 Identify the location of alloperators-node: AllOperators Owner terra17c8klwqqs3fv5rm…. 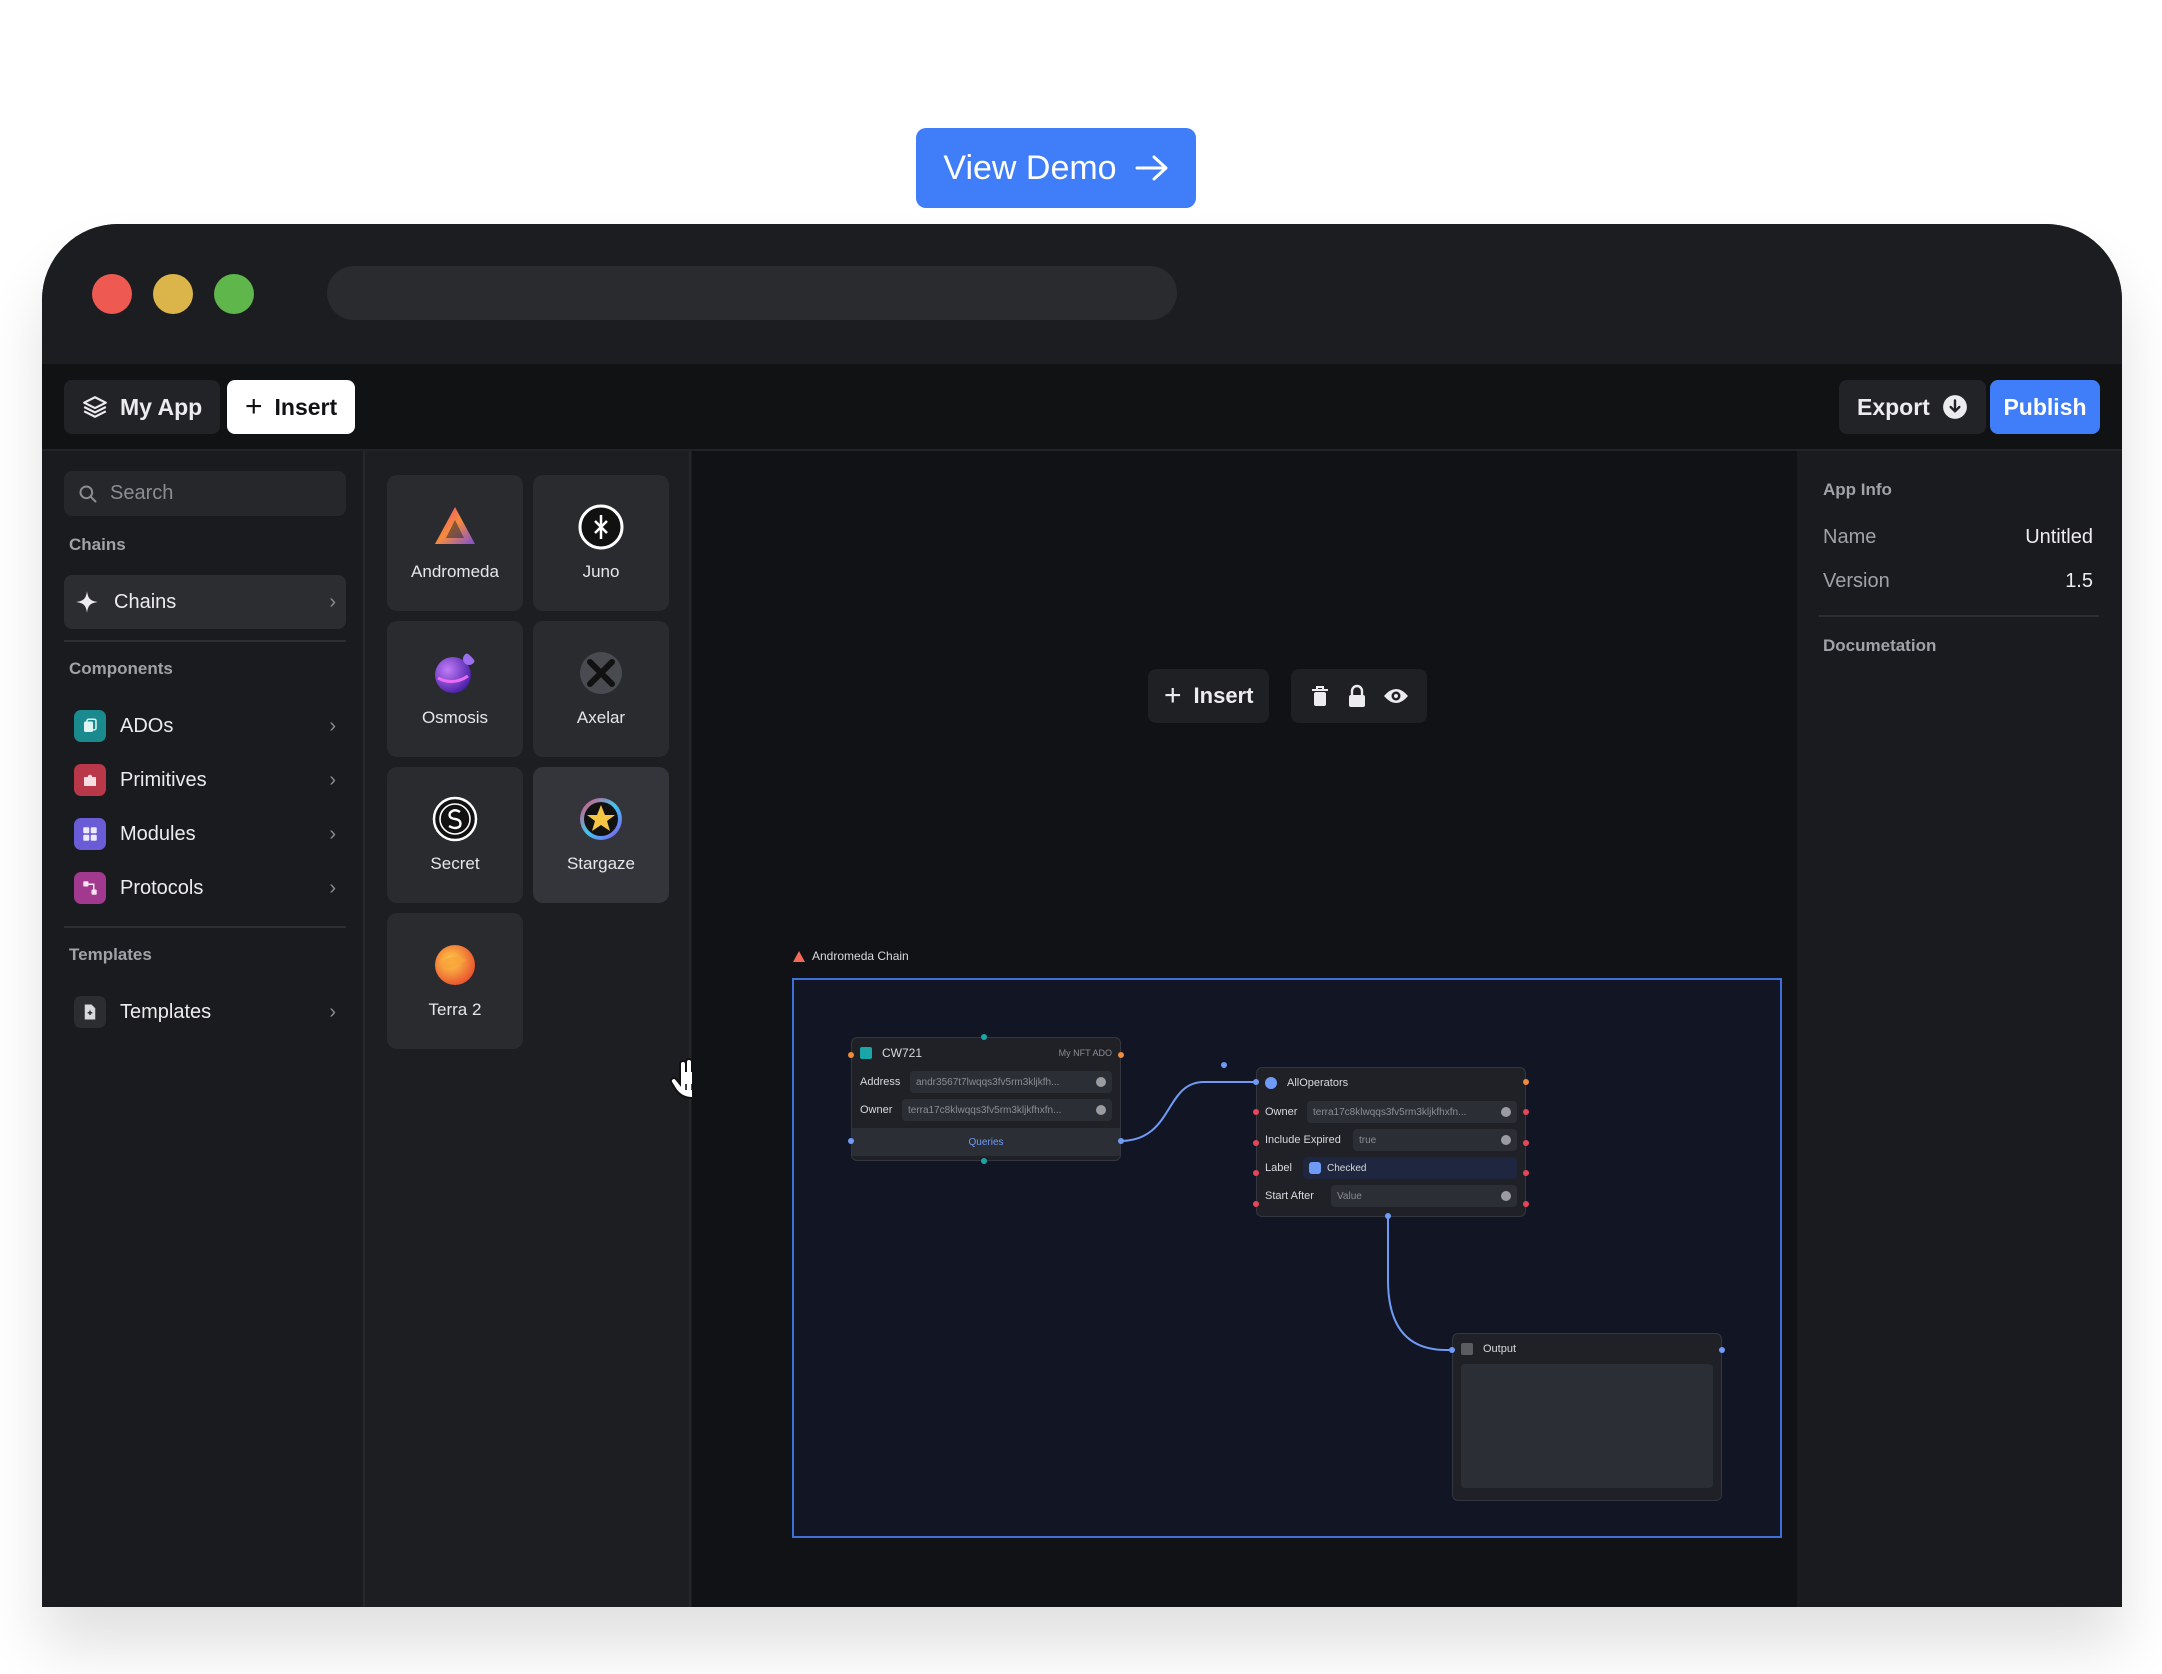
(1391, 1142).